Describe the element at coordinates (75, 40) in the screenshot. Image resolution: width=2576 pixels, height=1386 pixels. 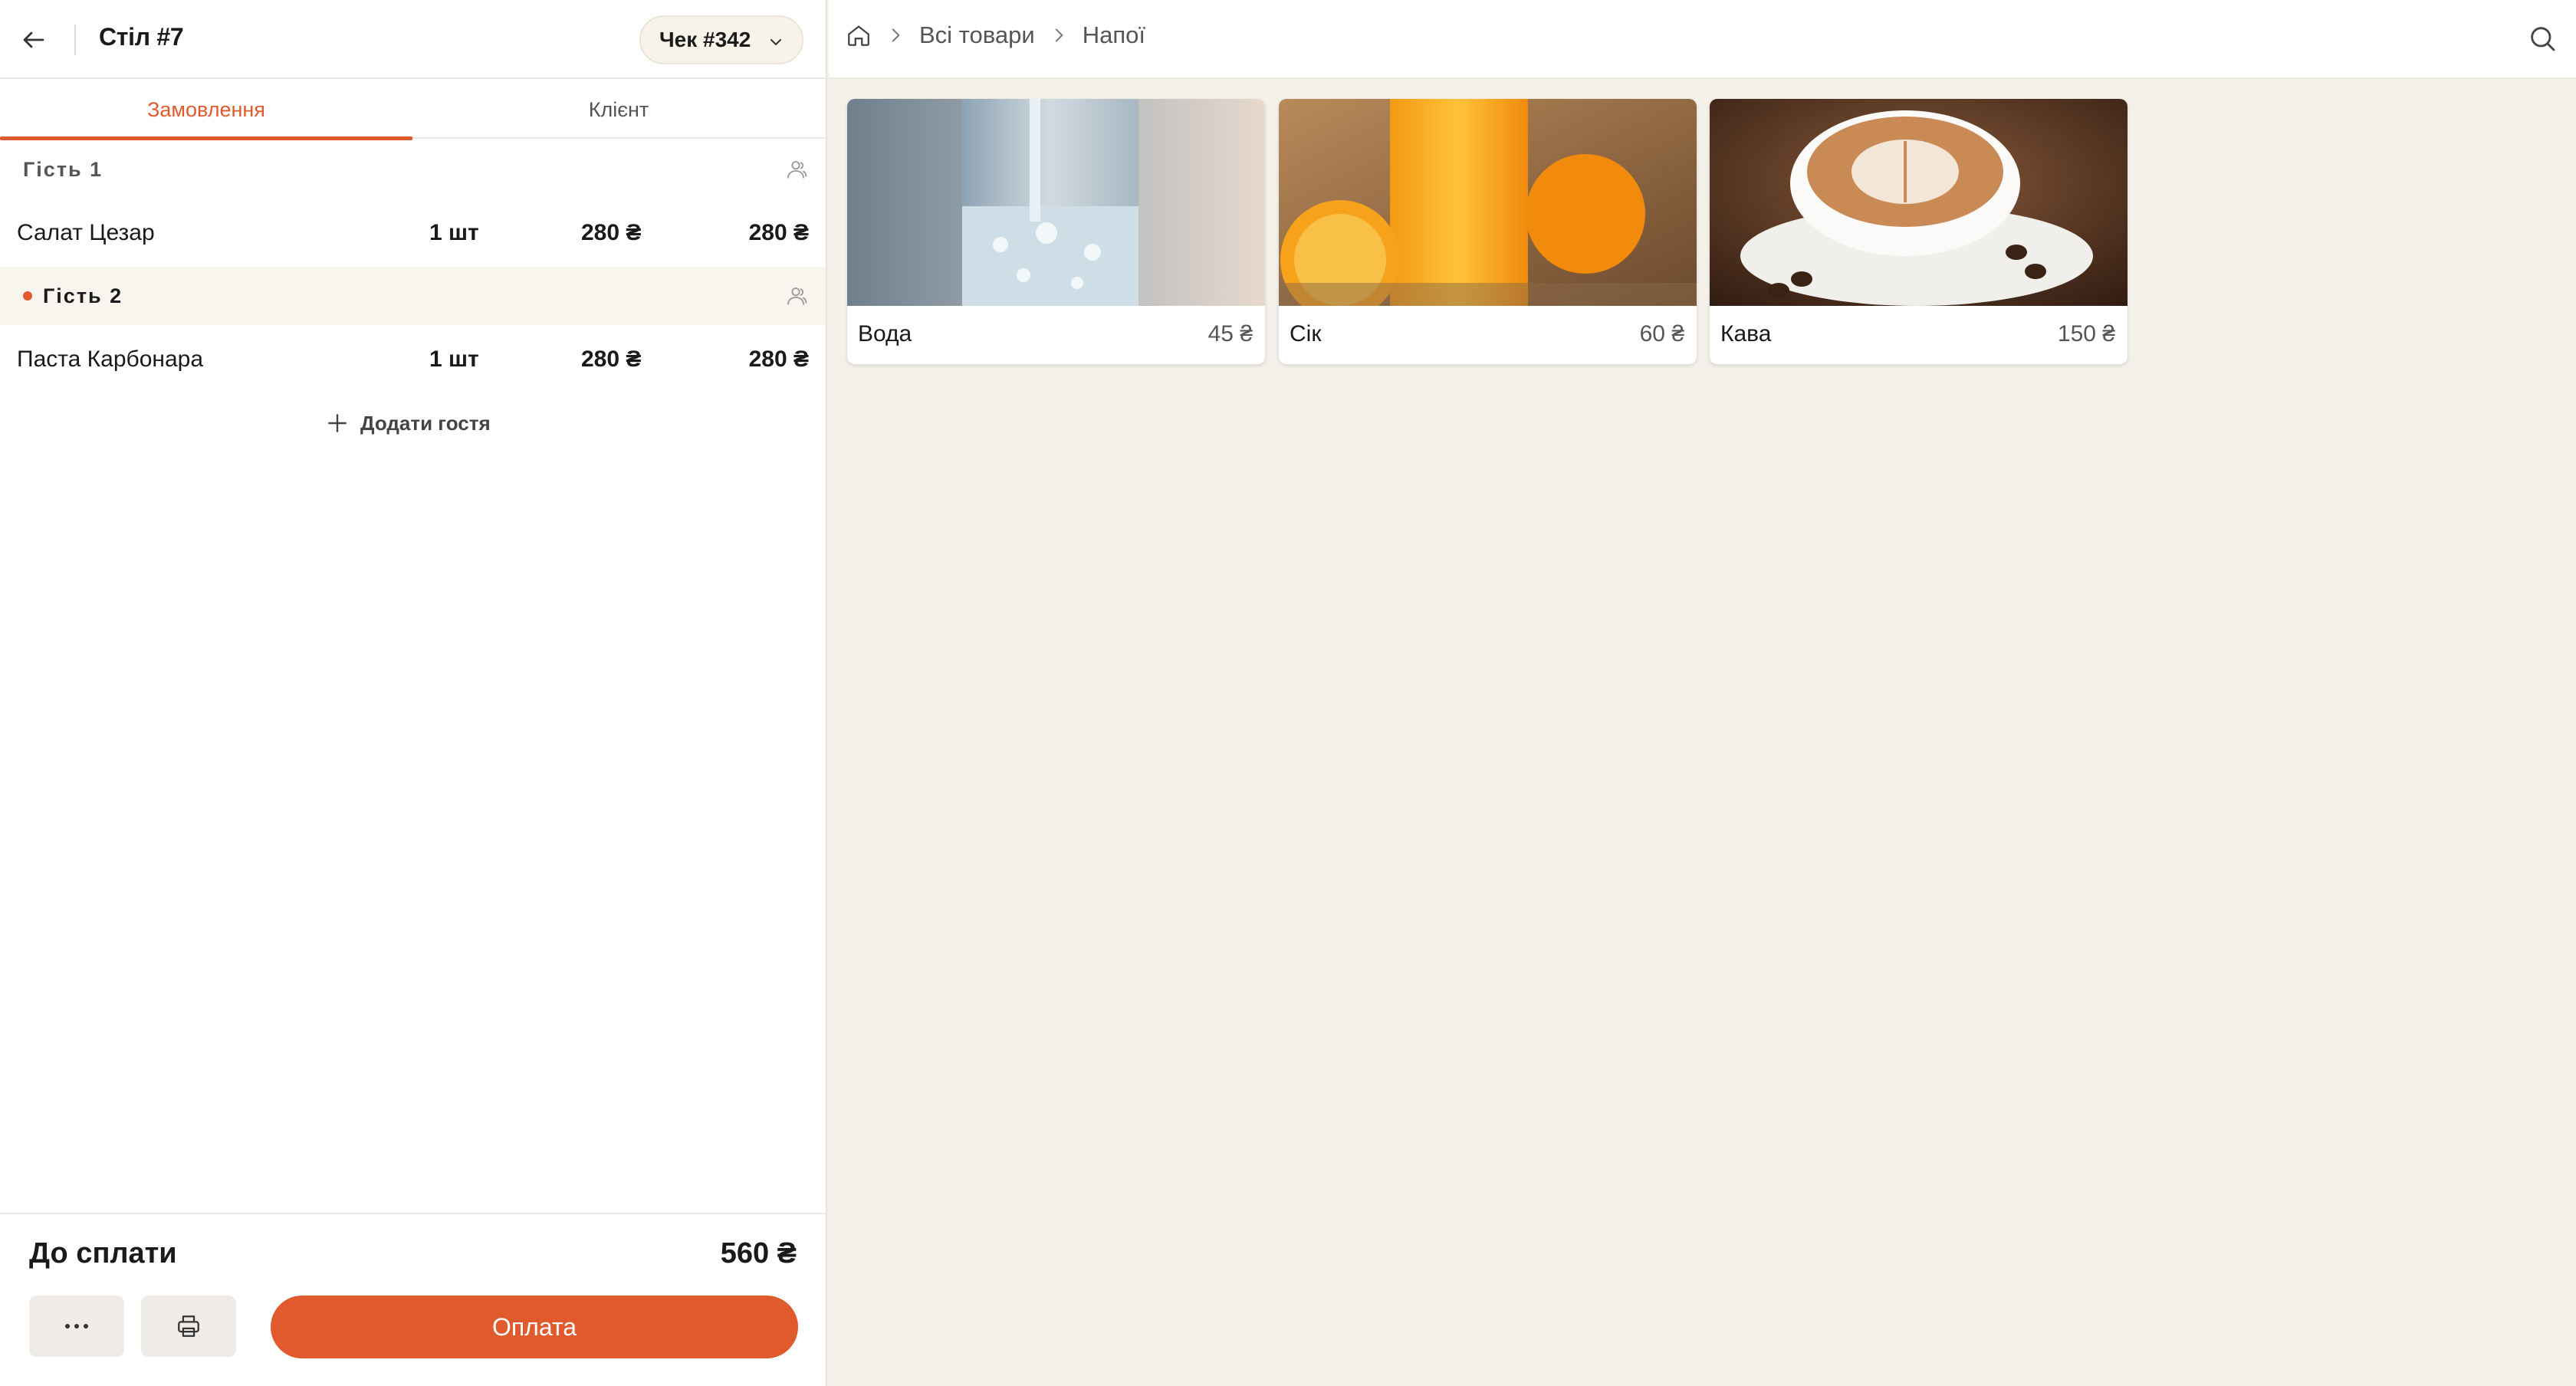
I see `header-divider` at that location.